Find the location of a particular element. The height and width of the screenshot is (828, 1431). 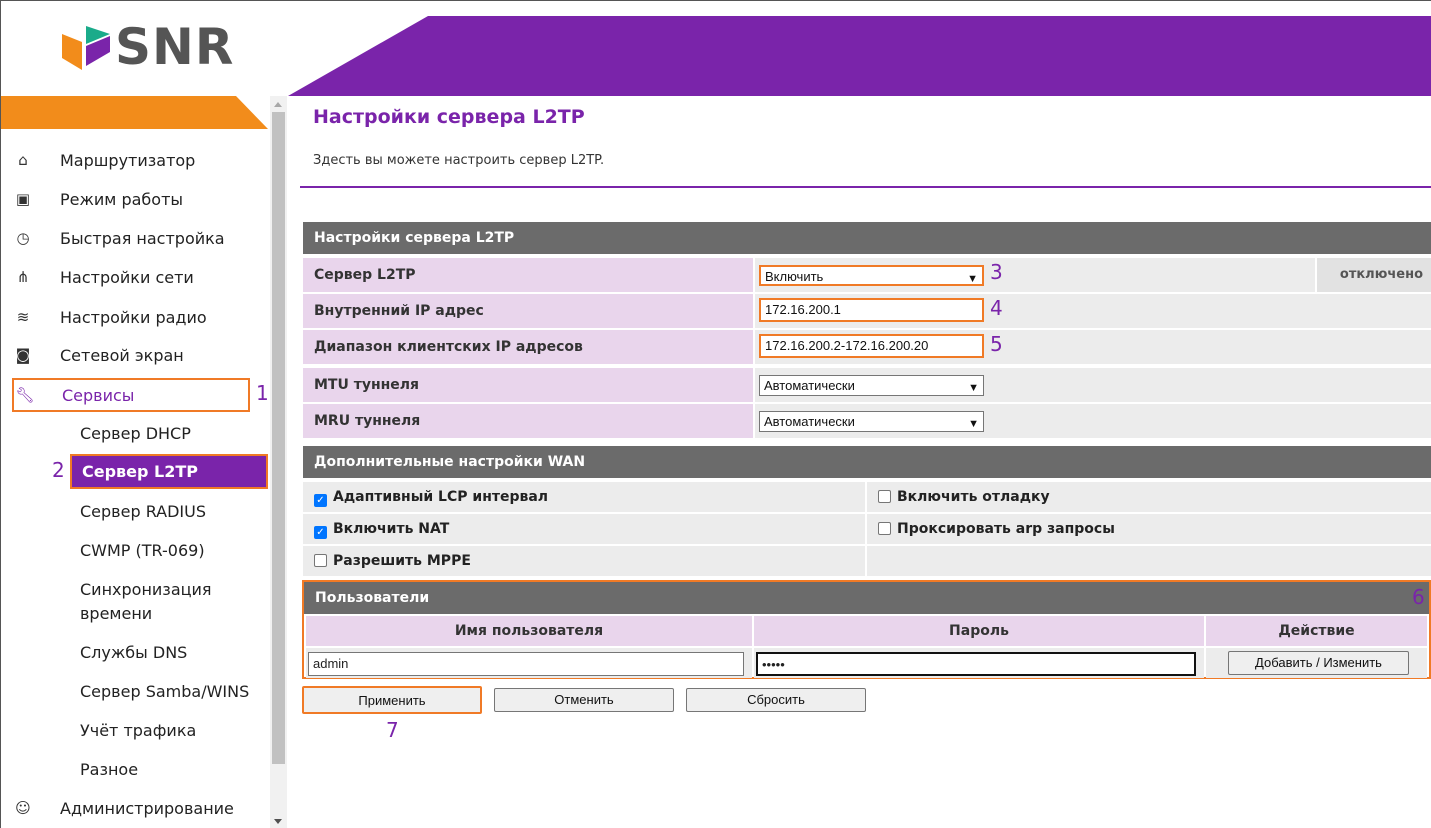

username-input: admin is located at coordinates (526, 664).